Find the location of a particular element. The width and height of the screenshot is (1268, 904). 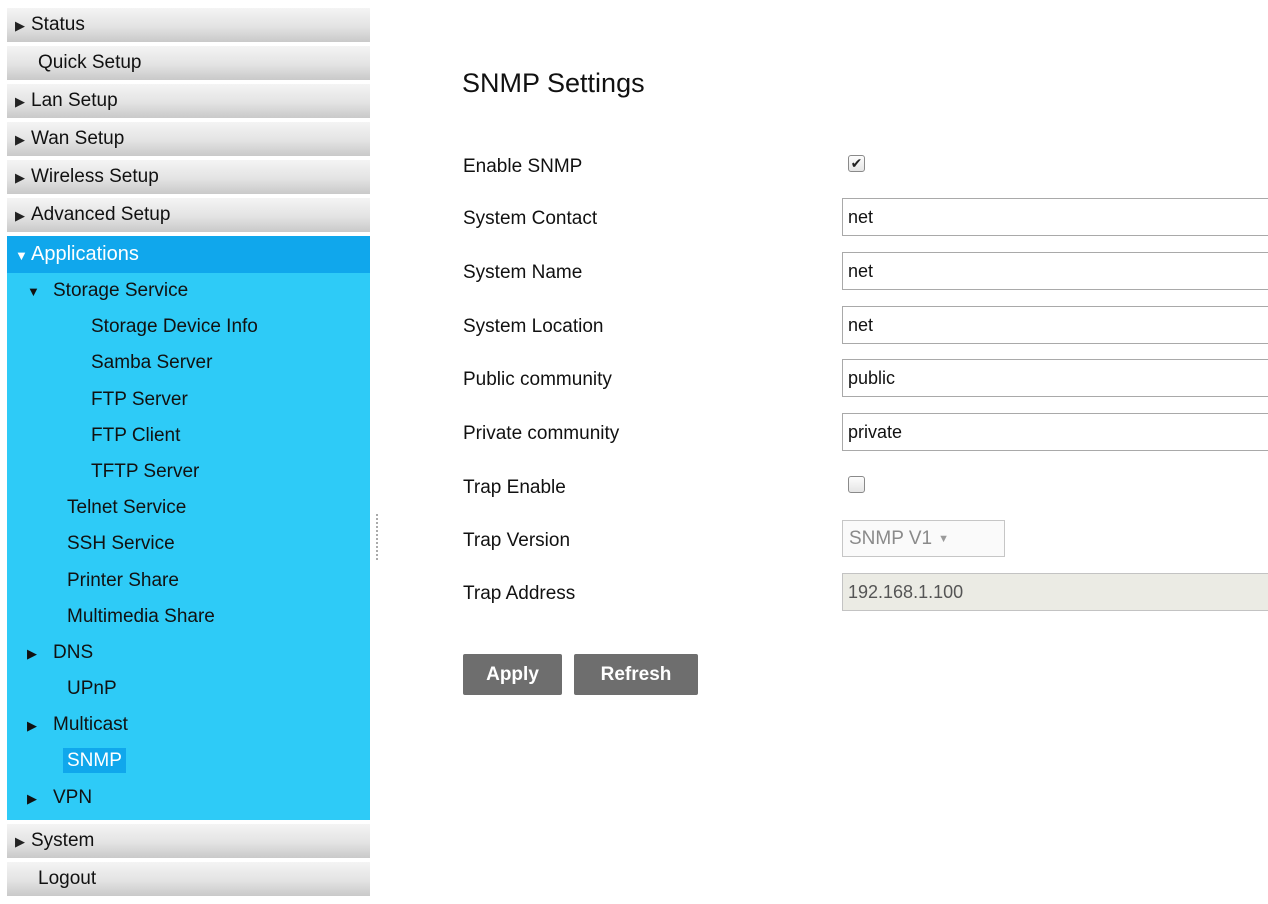

sidebar-item-tftp-server: TFTP Server is located at coordinates (188, 472).